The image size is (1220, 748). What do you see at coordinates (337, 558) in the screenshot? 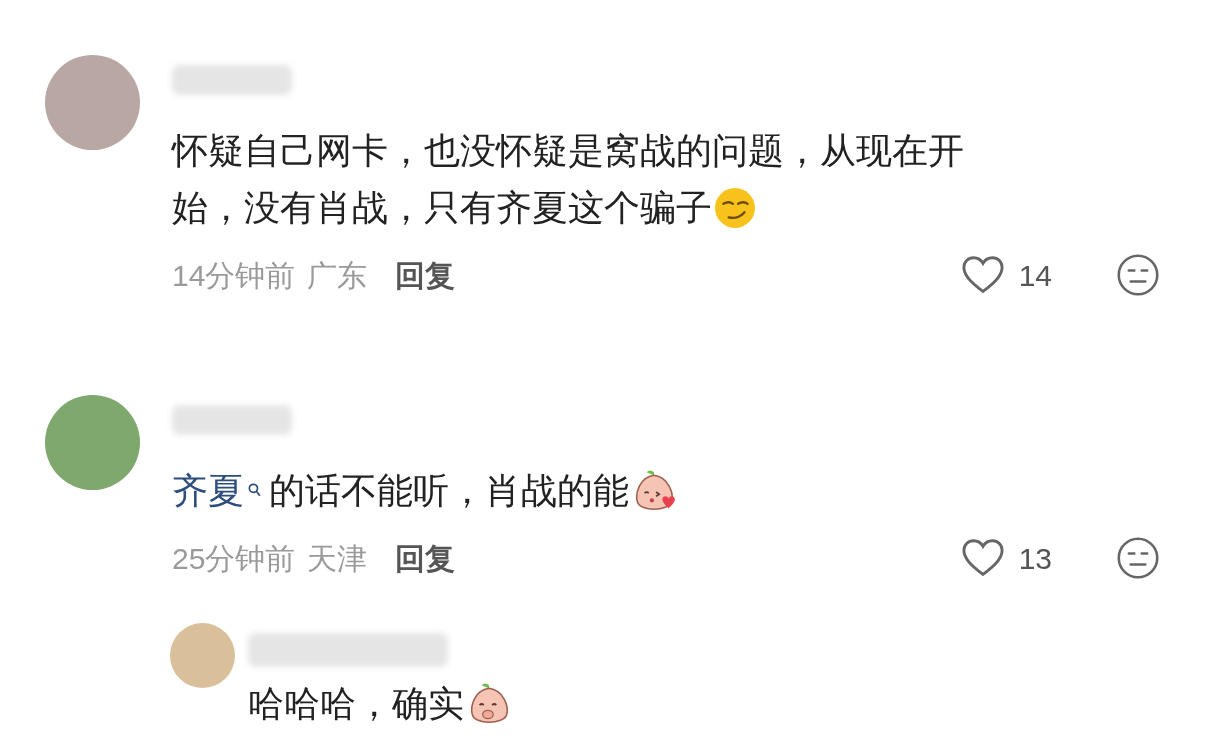
I see `comment-location: 天津` at bounding box center [337, 558].